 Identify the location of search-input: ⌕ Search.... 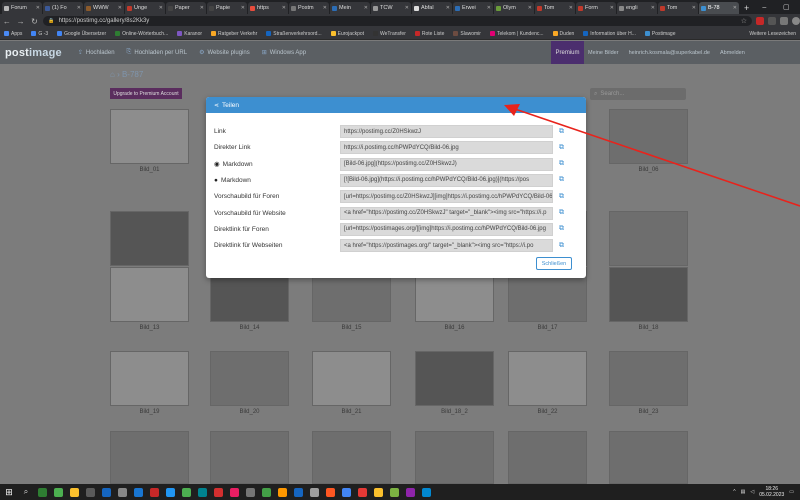
(638, 94).